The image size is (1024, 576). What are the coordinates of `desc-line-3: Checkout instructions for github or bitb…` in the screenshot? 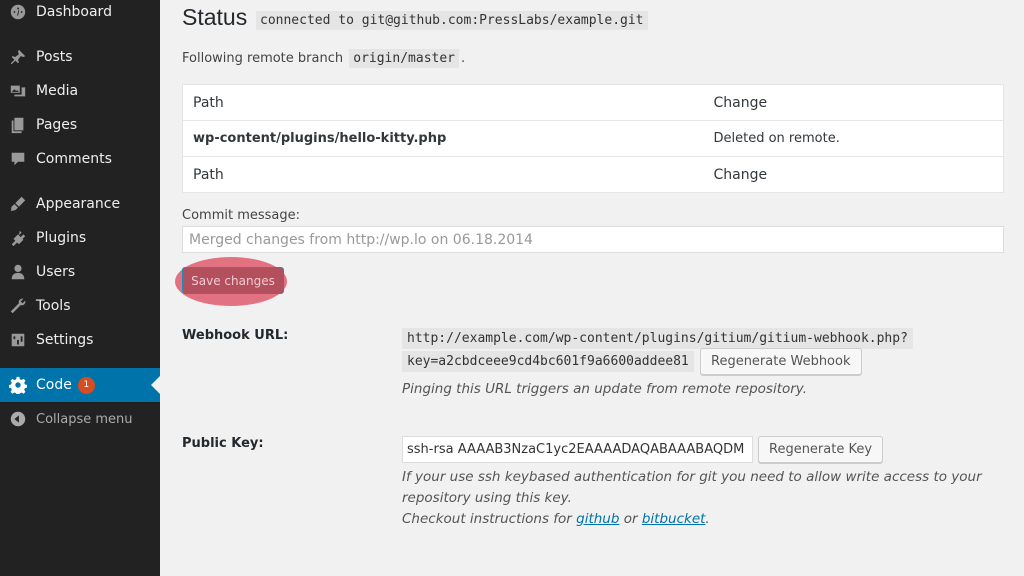 It's located at (692, 519).